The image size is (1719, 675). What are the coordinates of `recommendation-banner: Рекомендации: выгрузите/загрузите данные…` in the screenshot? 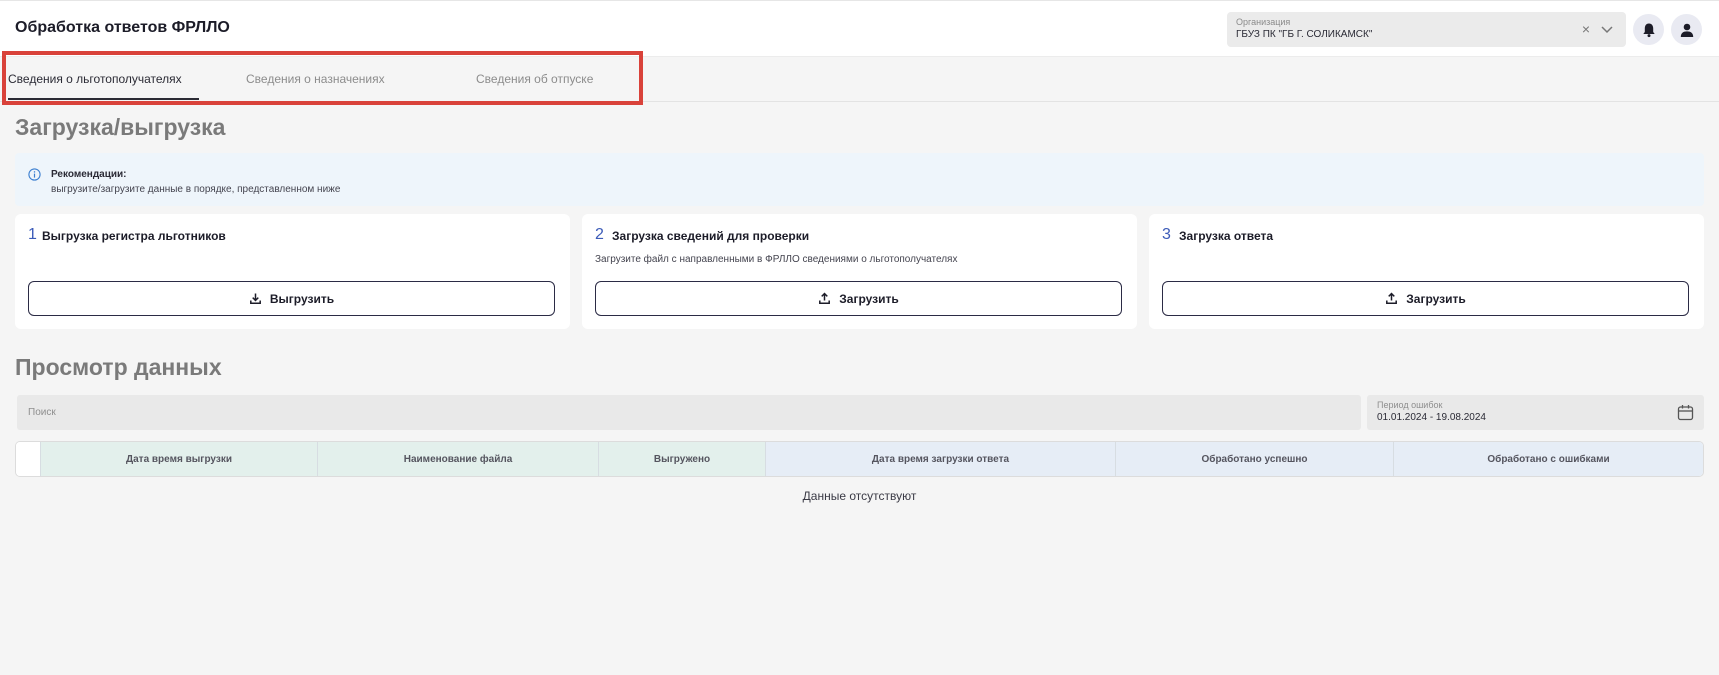 It's located at (859, 179).